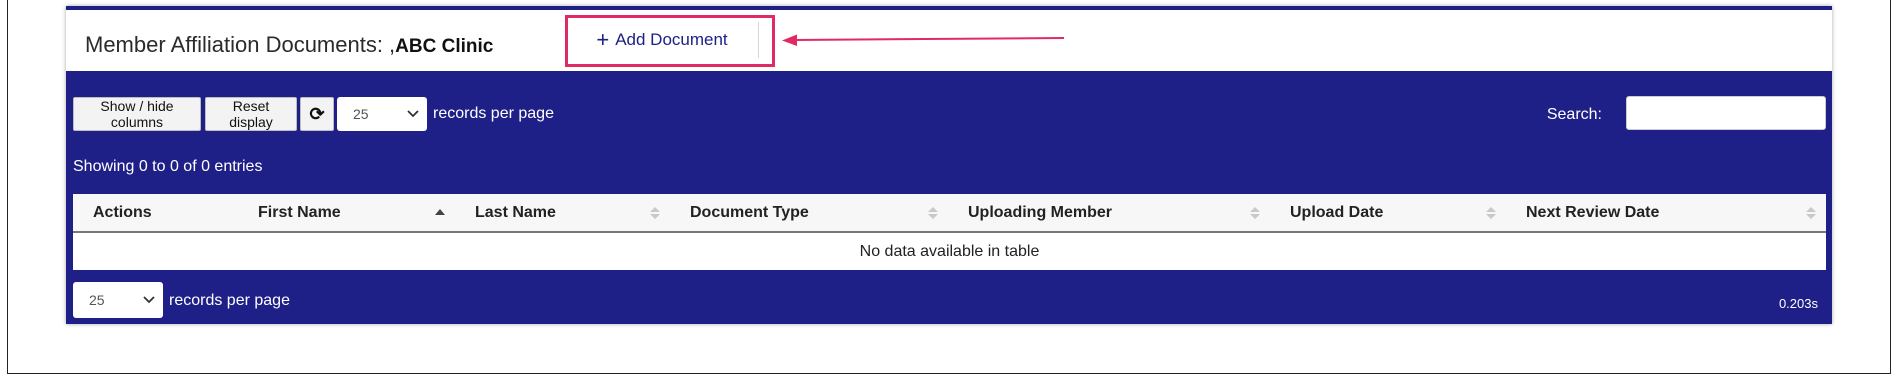  Describe the element at coordinates (97, 300) in the screenshot. I see `page-size-value-bottom: 25` at that location.